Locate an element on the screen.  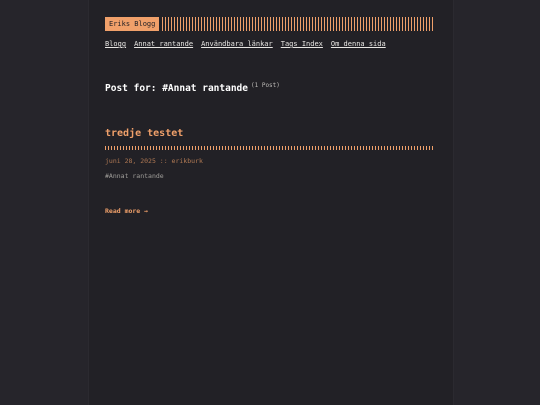
nav-item-om-denna-sida: Om denna sida is located at coordinates (358, 44).